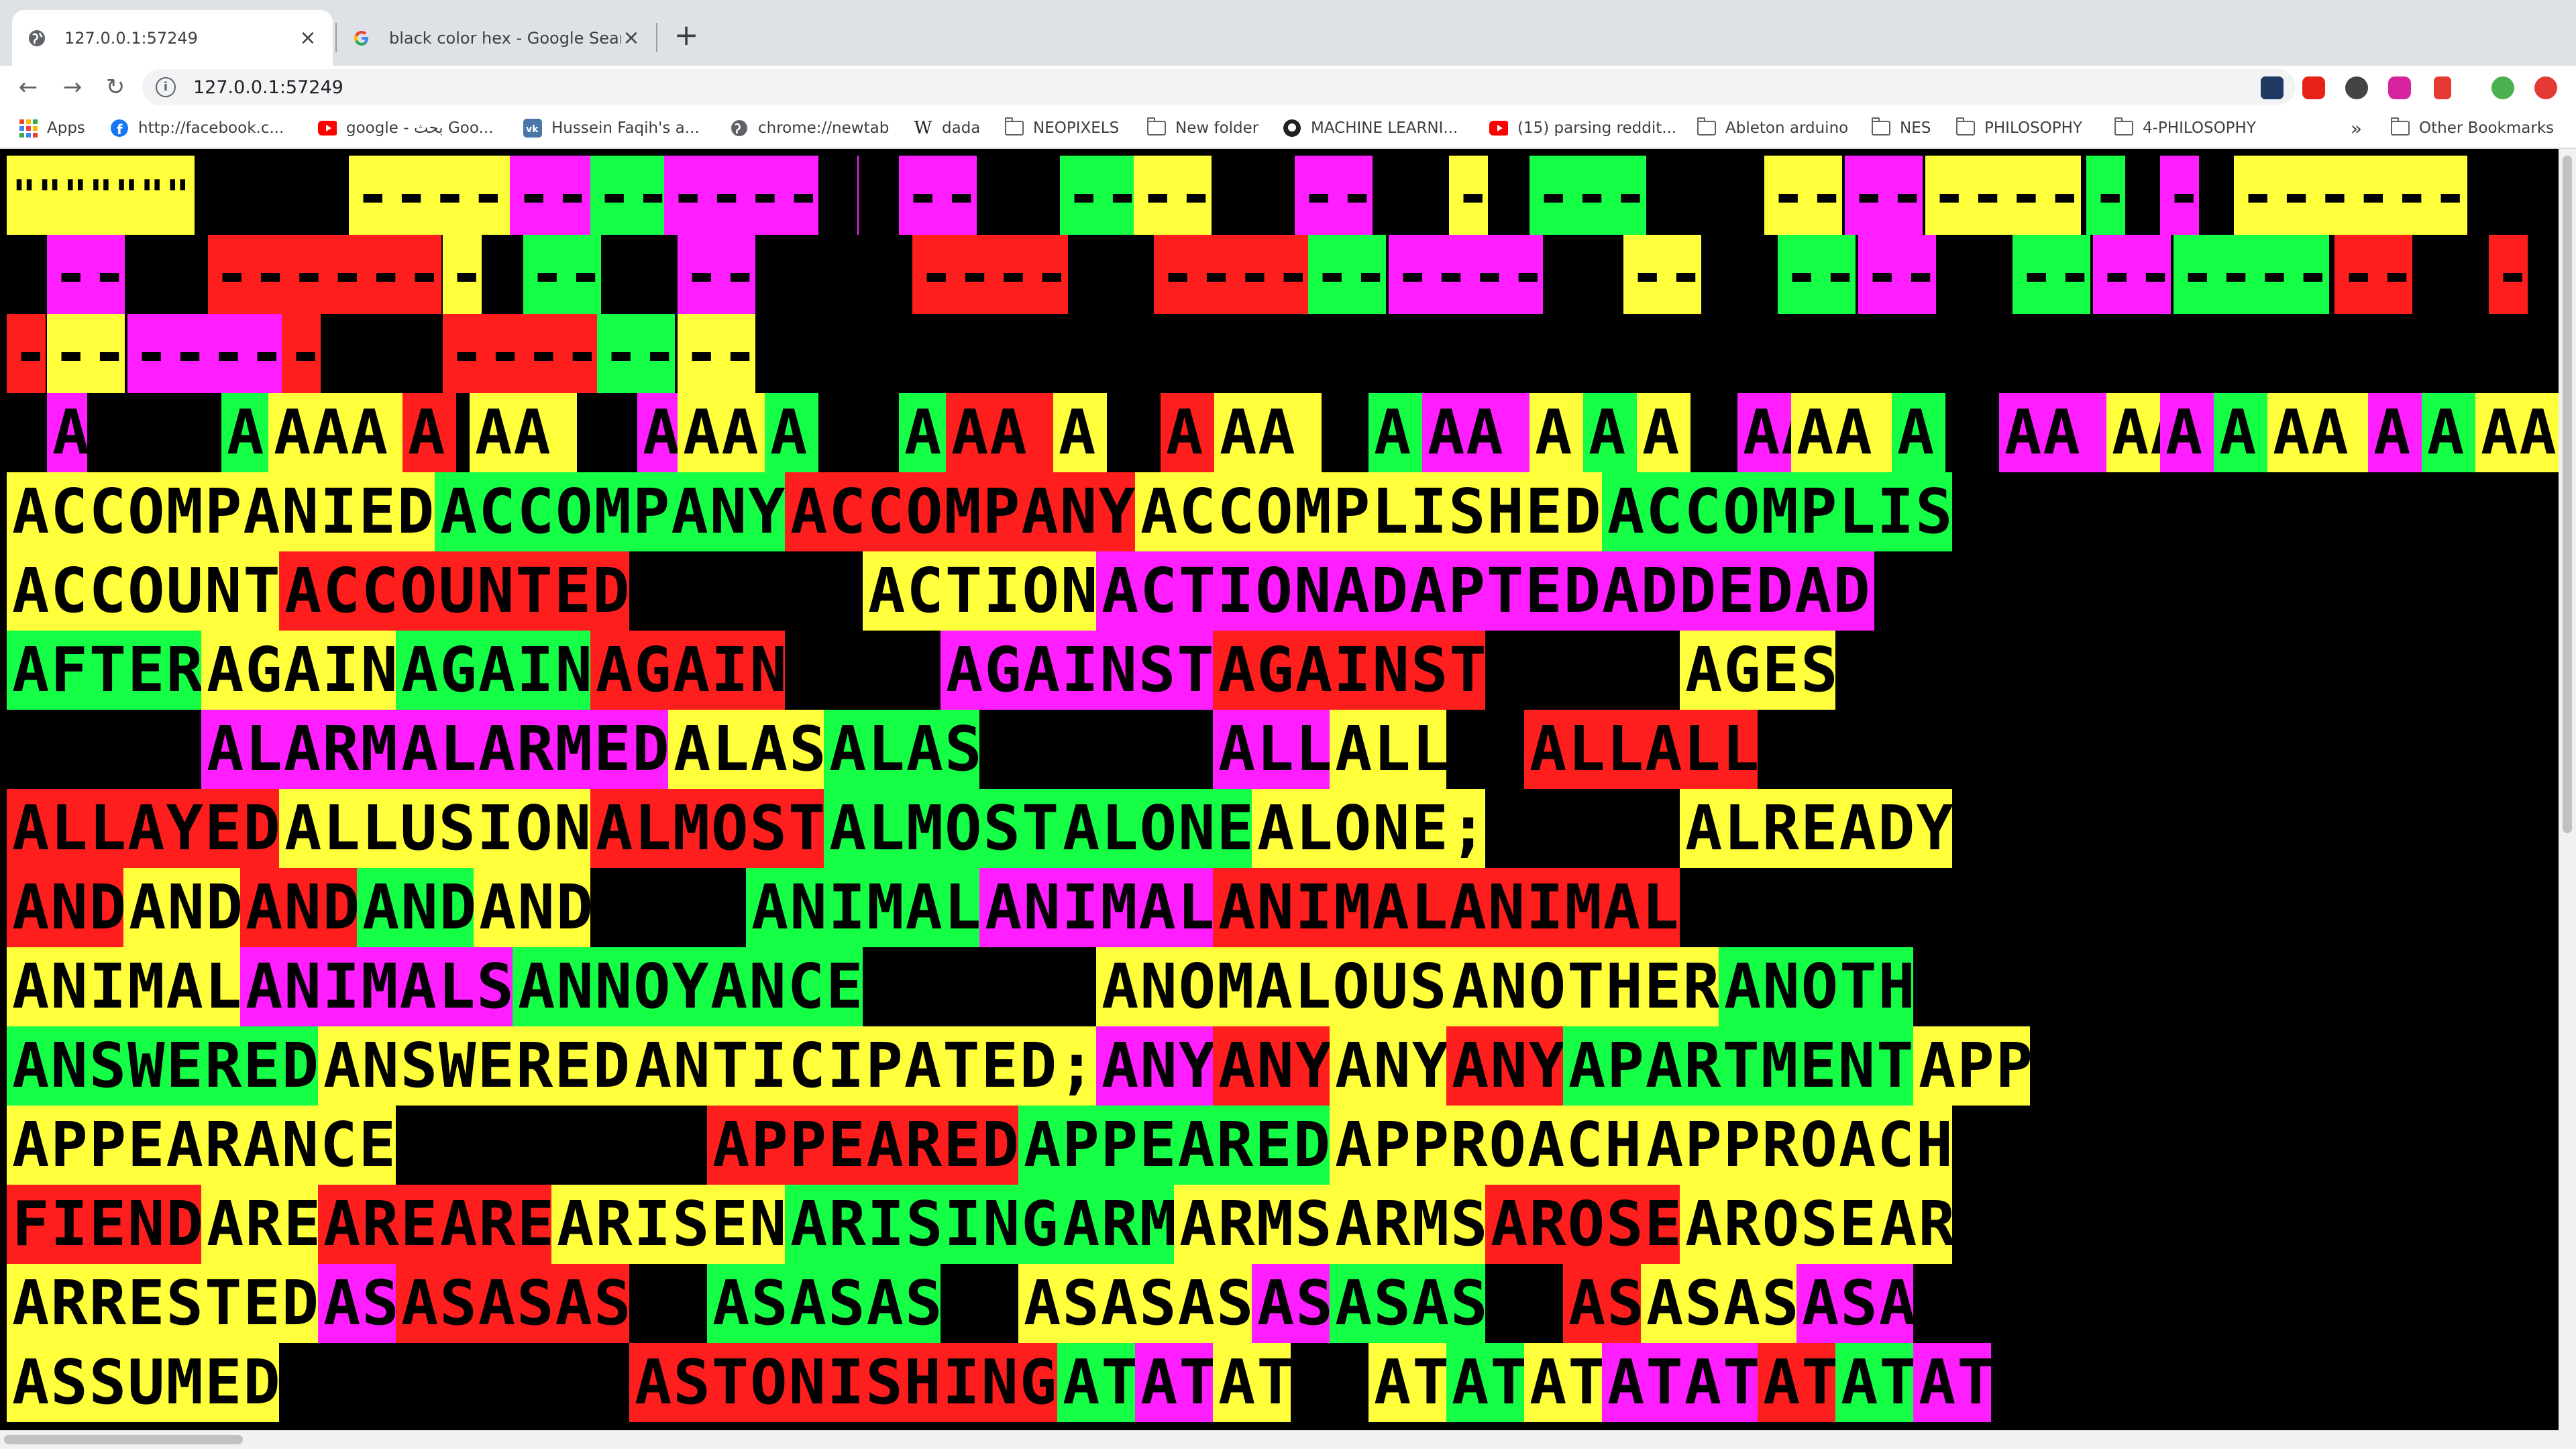  I want to click on forward-icon: →, so click(72, 87).